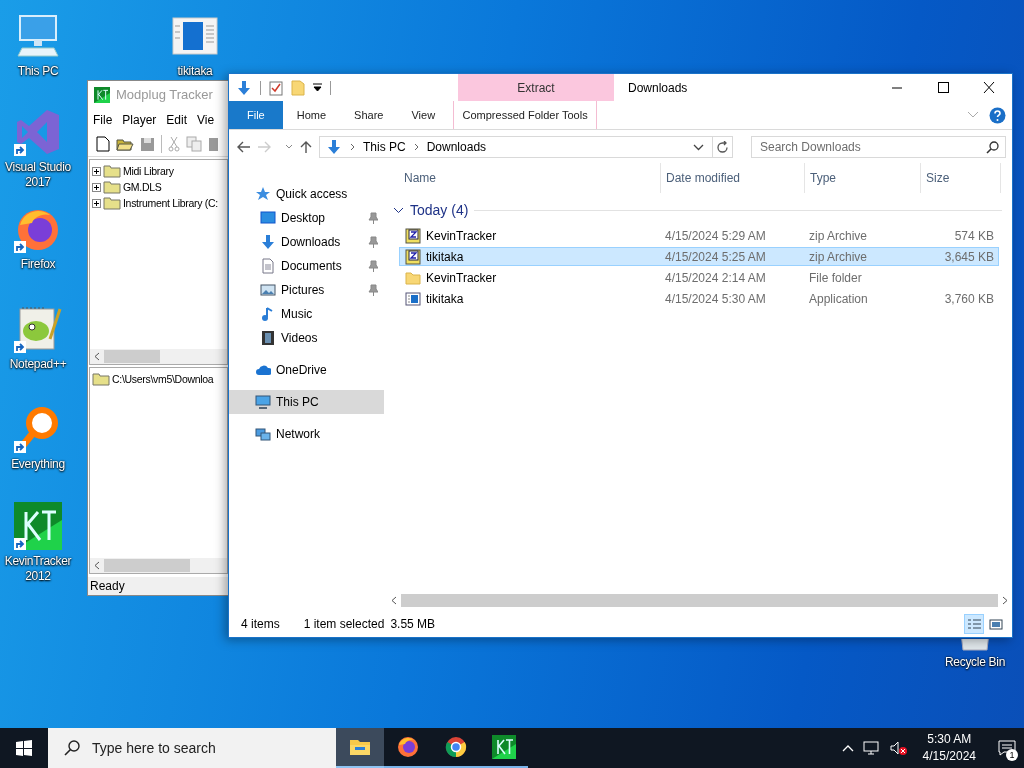 The width and height of the screenshot is (1024, 768). I want to click on nav-item: This PC, so click(306, 402).